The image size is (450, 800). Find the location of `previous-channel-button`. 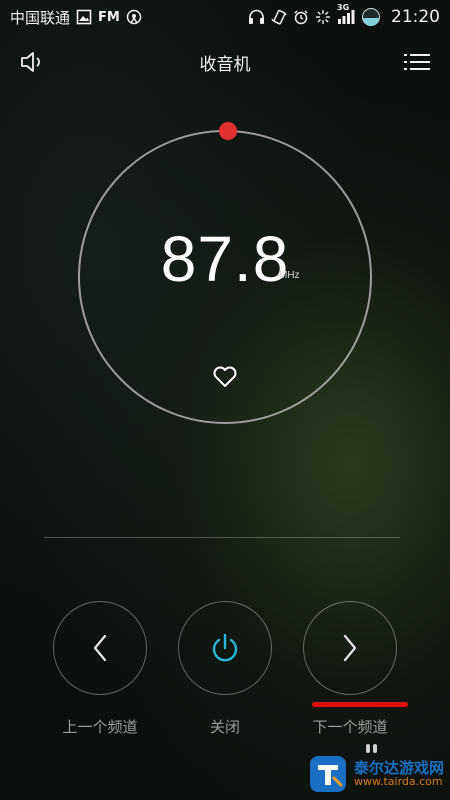

previous-channel-button is located at coordinates (100, 648).